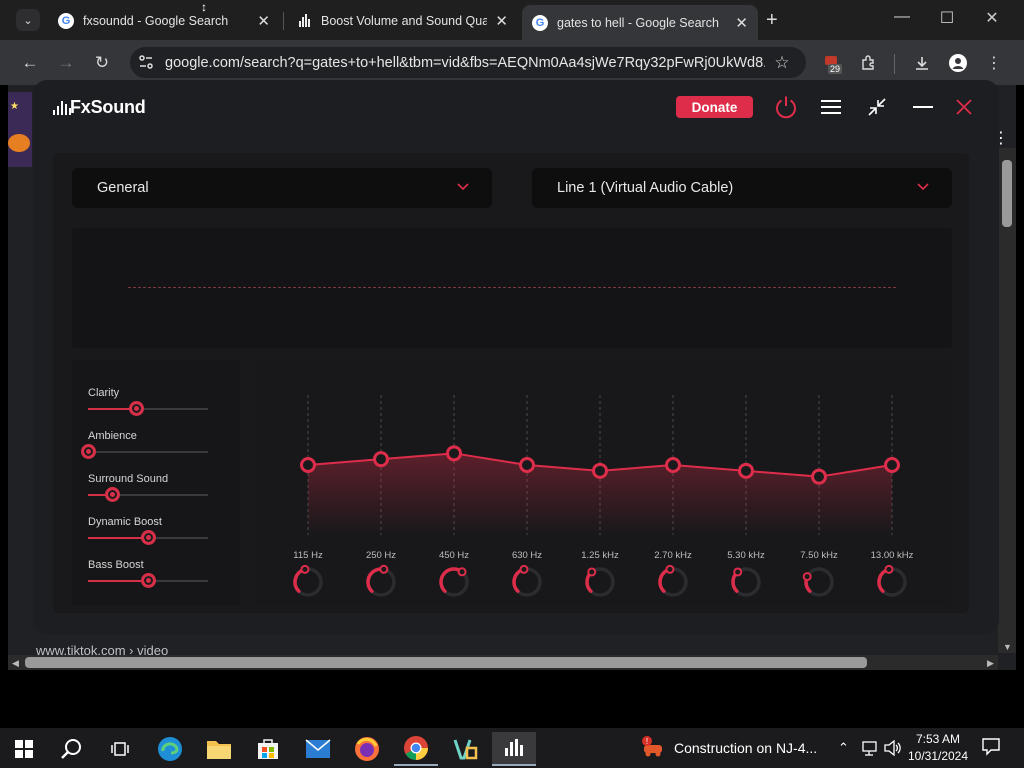  I want to click on browser-menu-icon: ⋮, so click(994, 63).